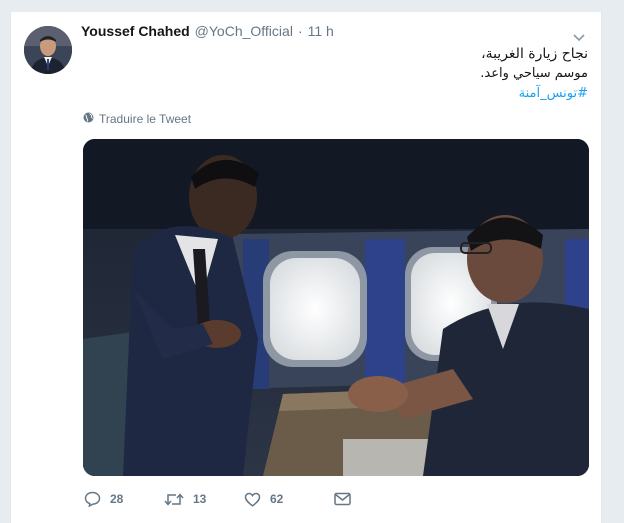 This screenshot has height=523, width=624. I want to click on retweet-button: 13, so click(204, 499).